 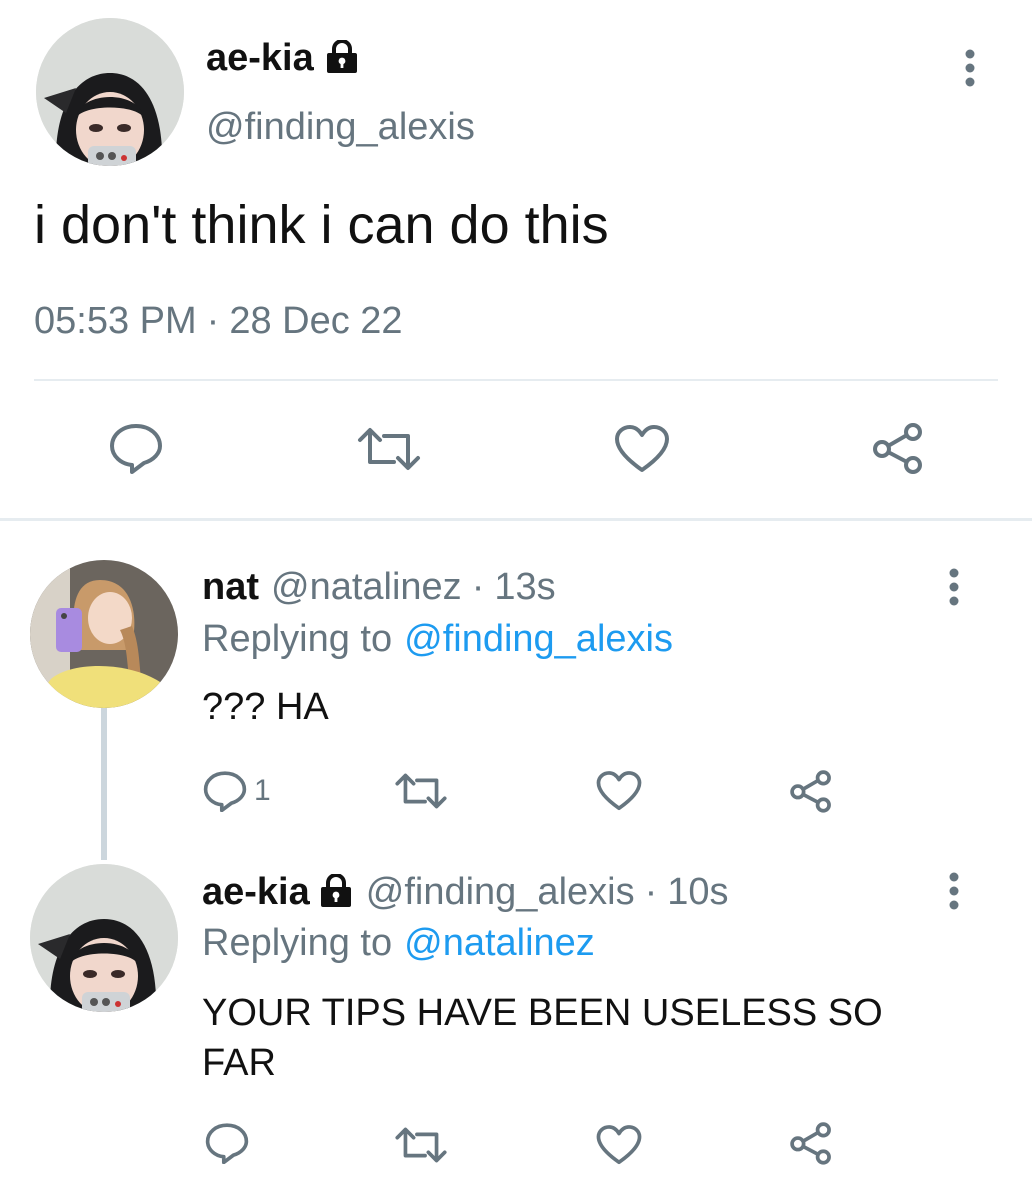 I want to click on main-tweet-text: i don't think i can do this, so click(x=321, y=225).